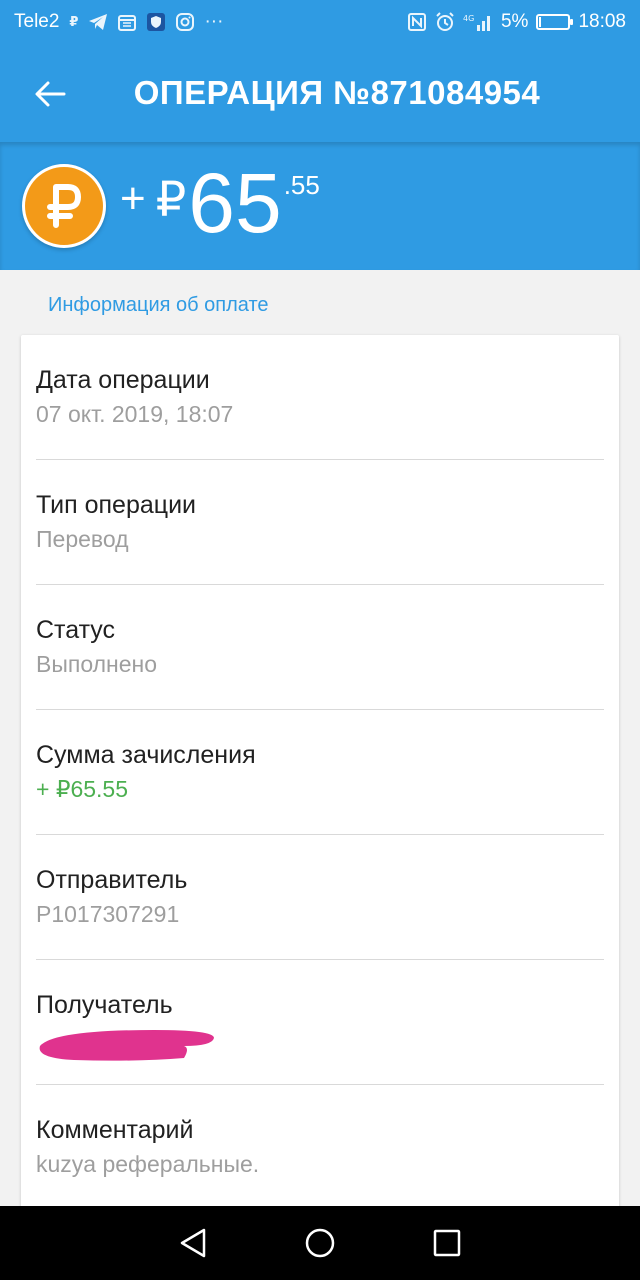  I want to click on clock-time: 18:08, so click(602, 21).